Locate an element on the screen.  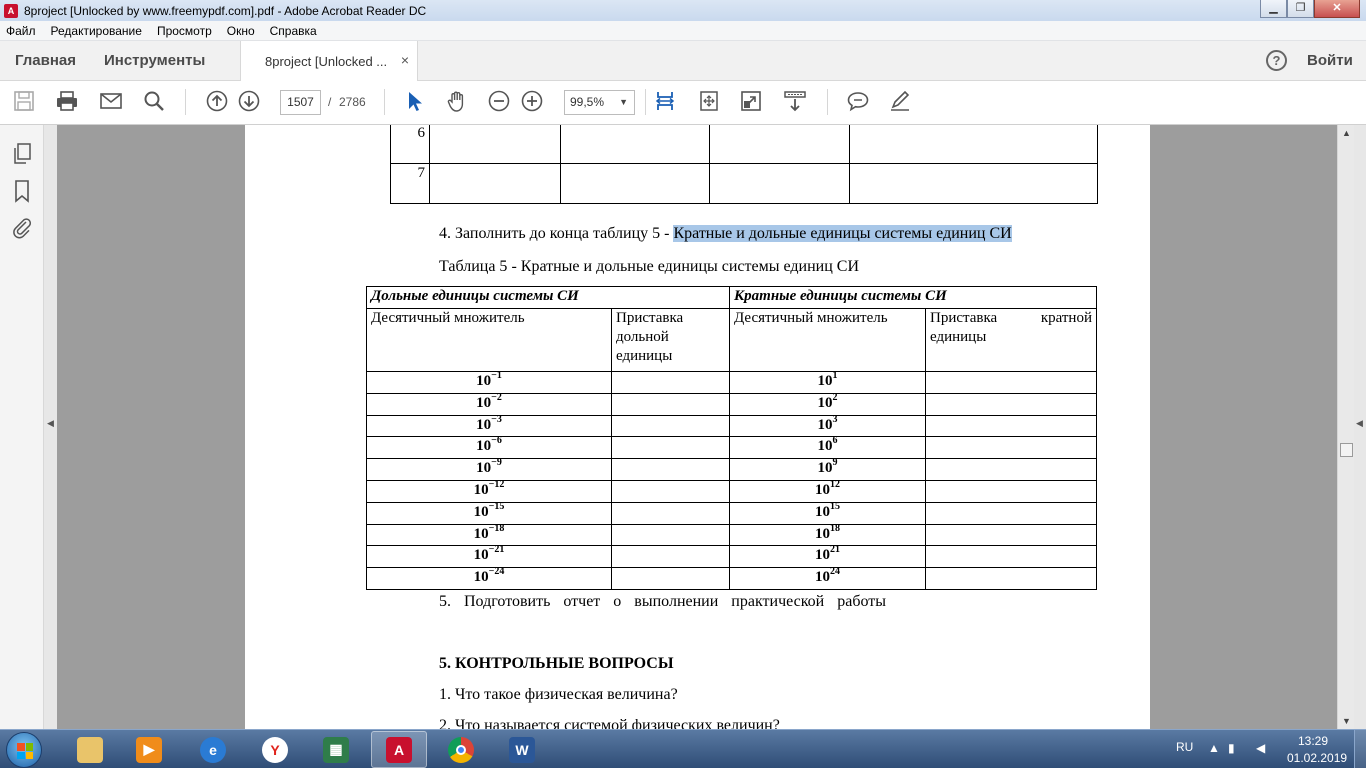
subheader-prefix-left: Приставка дольной единицы is located at coordinates (670, 340).